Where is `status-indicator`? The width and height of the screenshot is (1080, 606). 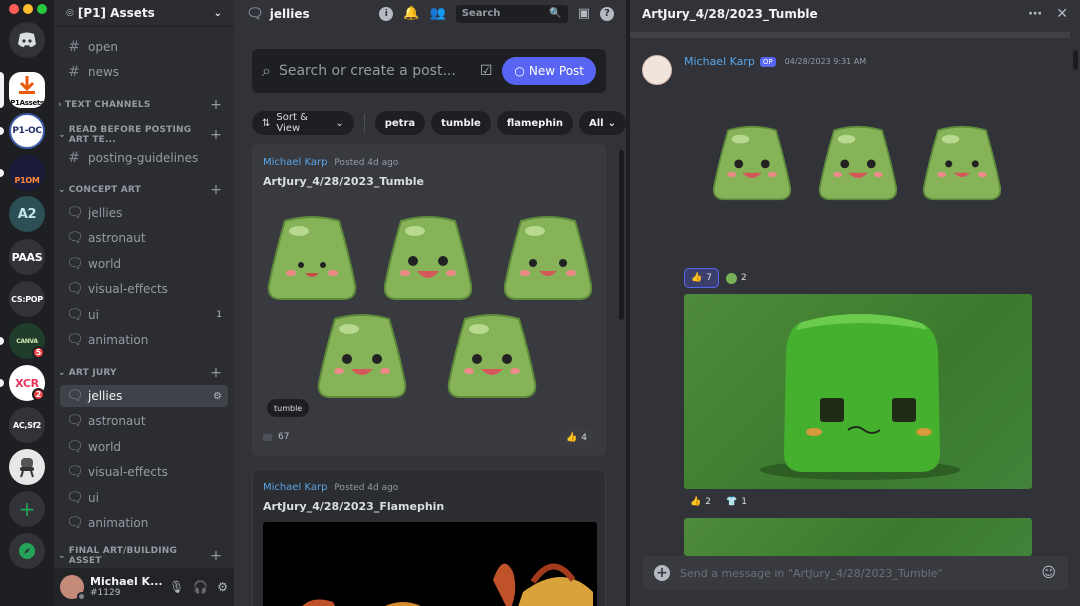
status-indicator is located at coordinates (81, 596).